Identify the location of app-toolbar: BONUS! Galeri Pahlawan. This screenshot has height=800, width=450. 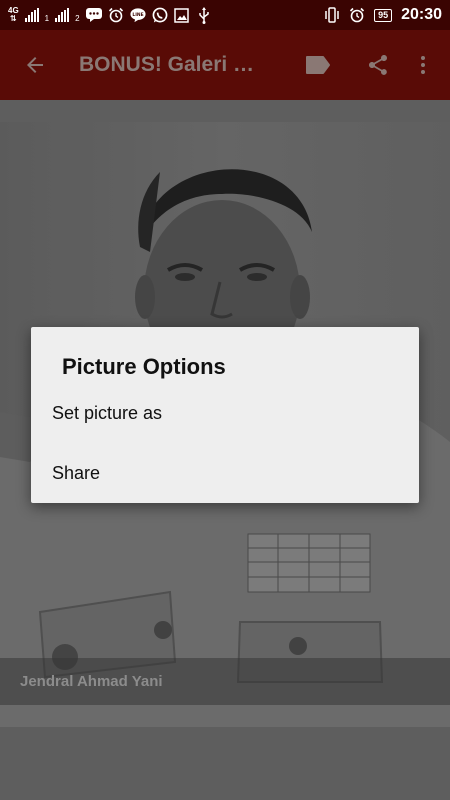
(225, 65).